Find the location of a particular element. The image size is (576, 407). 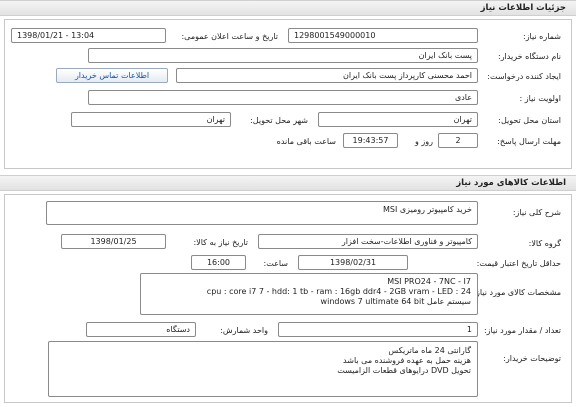

priority-label: اولویت نیاز : is located at coordinates (540, 98).